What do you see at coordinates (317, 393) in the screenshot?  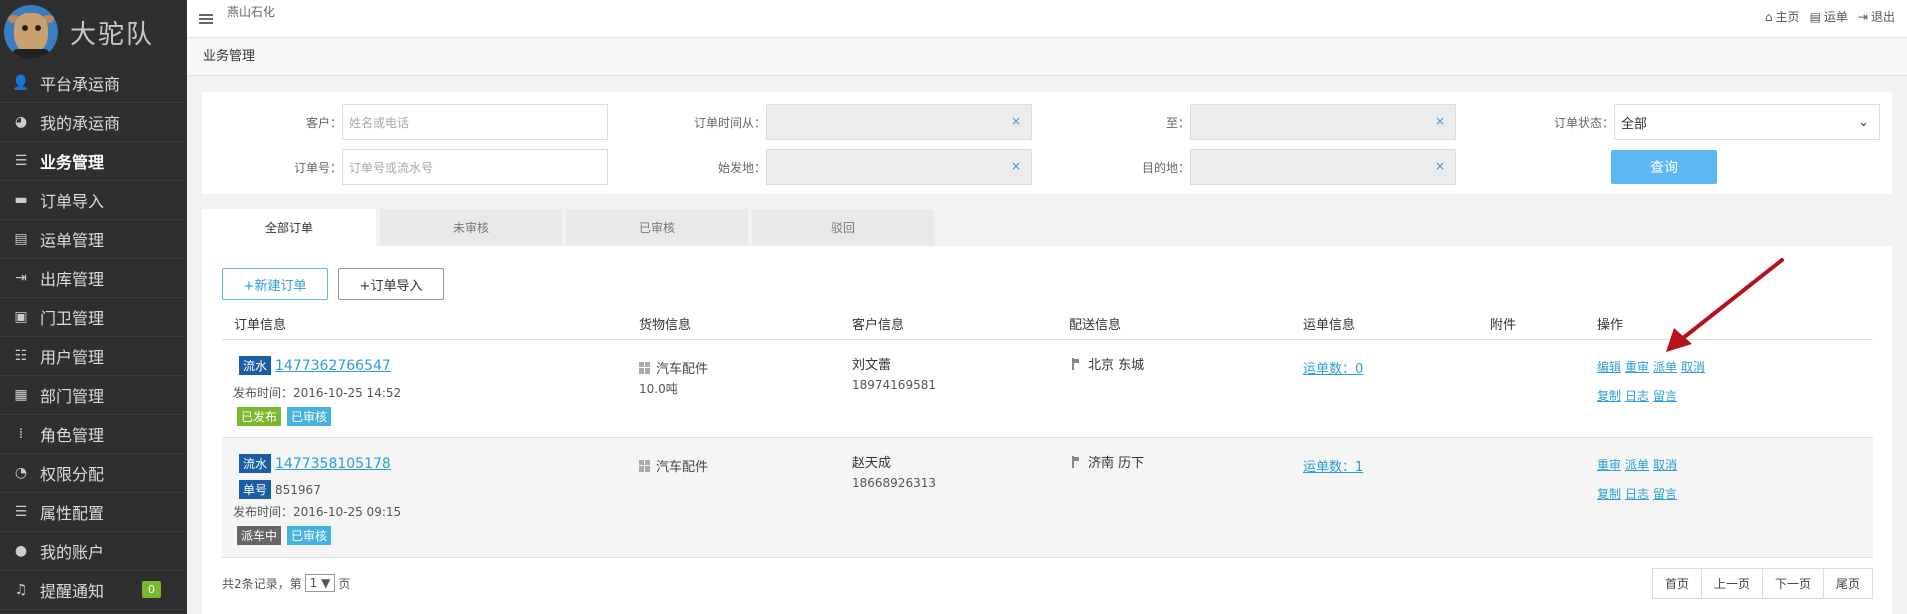 I see `publish-time: 发布时间：2016-10-25 14:52` at bounding box center [317, 393].